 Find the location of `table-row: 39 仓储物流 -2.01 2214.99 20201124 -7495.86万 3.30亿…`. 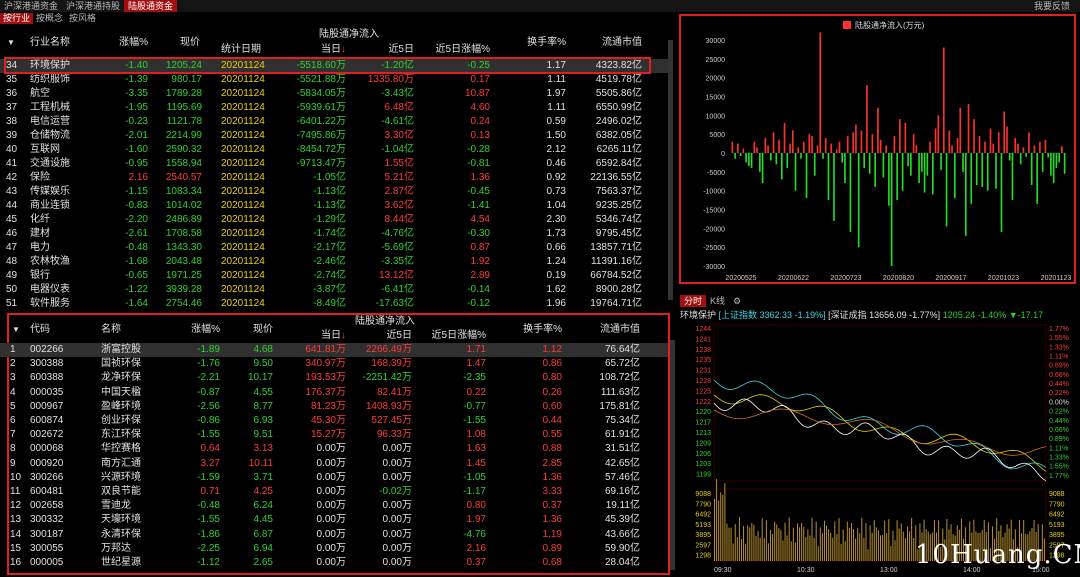

table-row: 39 仓储物流 -2.01 2214.99 20201124 -7495.86万 3.30亿… is located at coordinates (335, 136).